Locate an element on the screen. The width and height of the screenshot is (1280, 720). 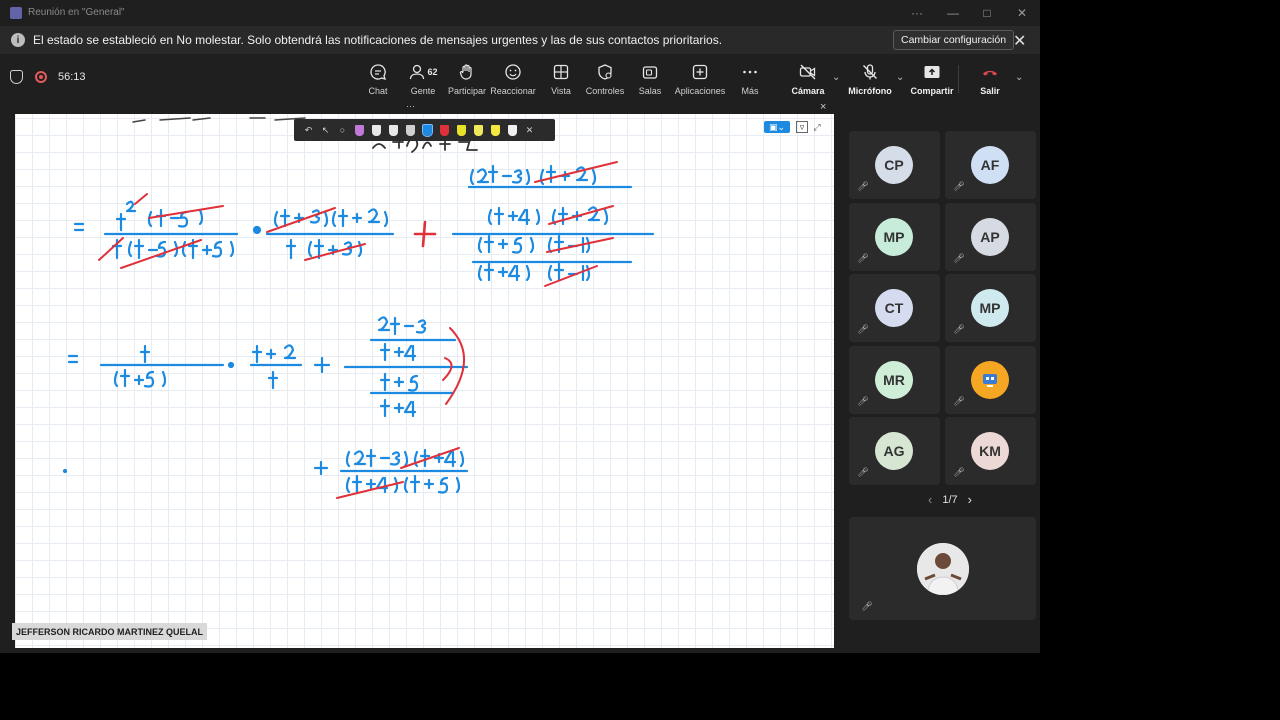
close-window-button: ✕ is located at coordinates (1022, 12).